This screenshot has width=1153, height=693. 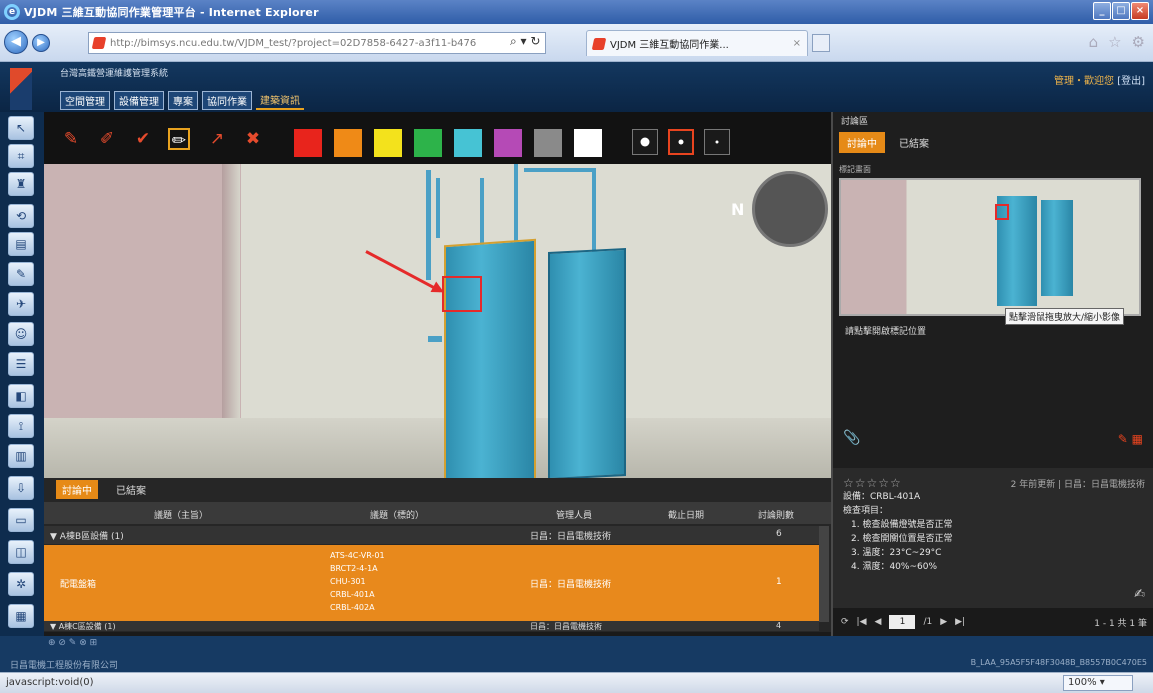 What do you see at coordinates (1002, 212) in the screenshot?
I see `thumbnail-highlight-box` at bounding box center [1002, 212].